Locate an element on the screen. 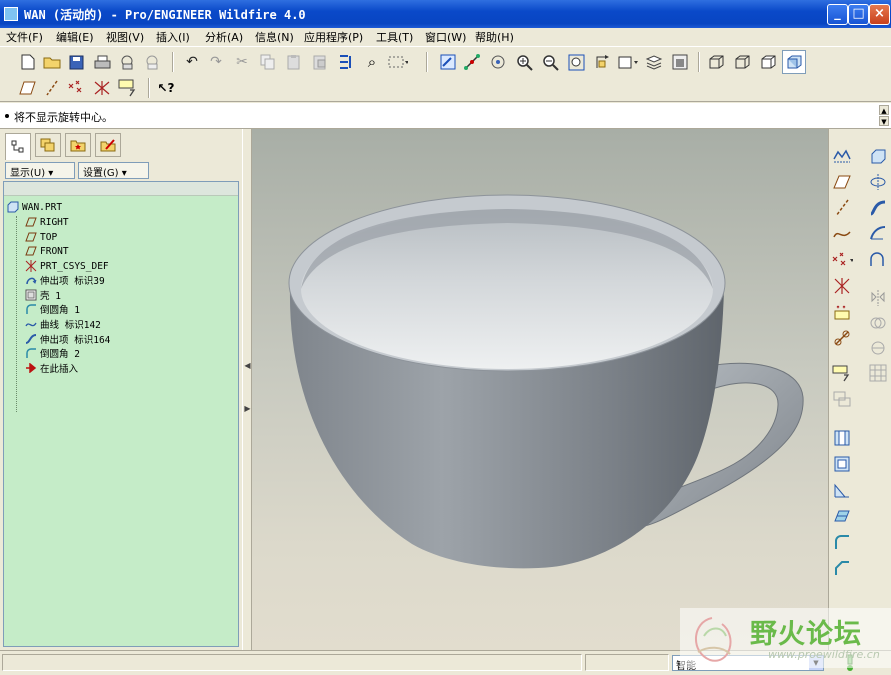  blend-tool-icon is located at coordinates (878, 234).